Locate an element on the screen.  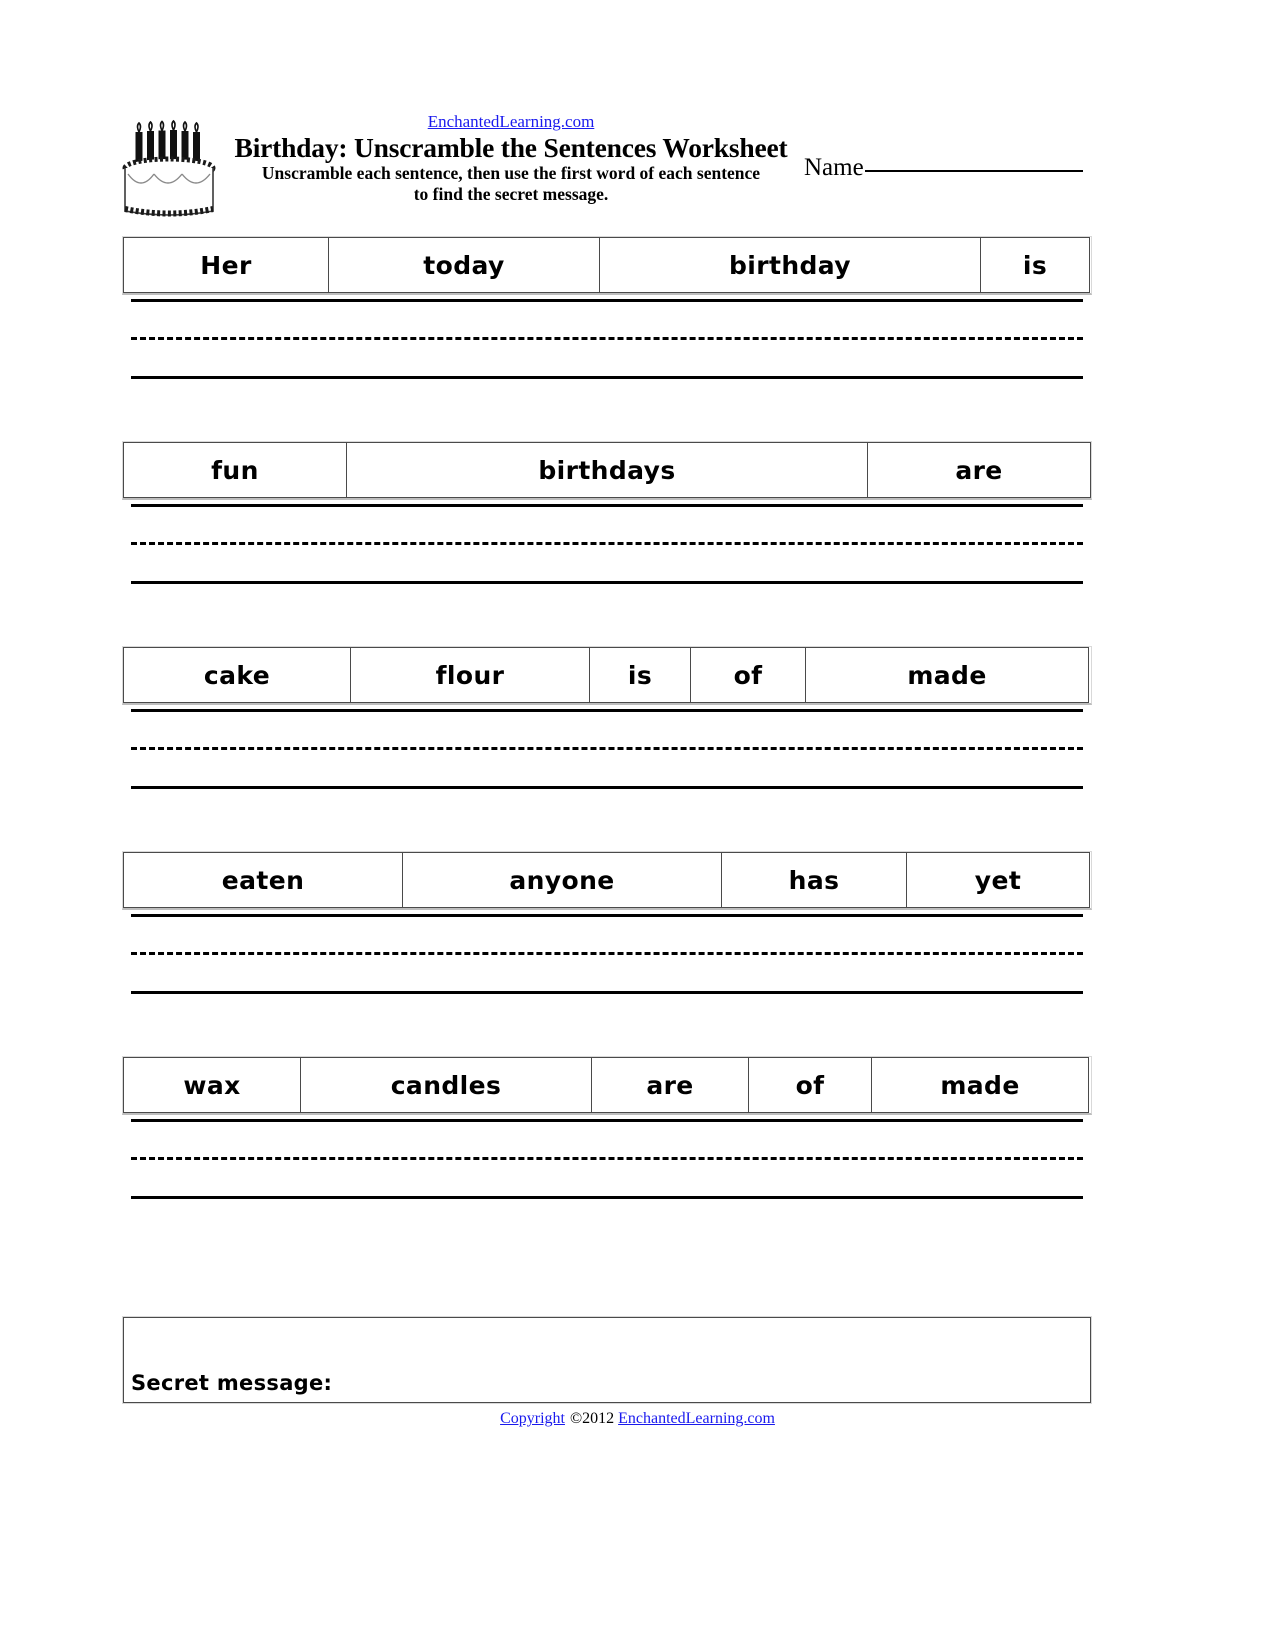
sentence-block-4: eaten anyone has yet is located at coordinates (607, 953).